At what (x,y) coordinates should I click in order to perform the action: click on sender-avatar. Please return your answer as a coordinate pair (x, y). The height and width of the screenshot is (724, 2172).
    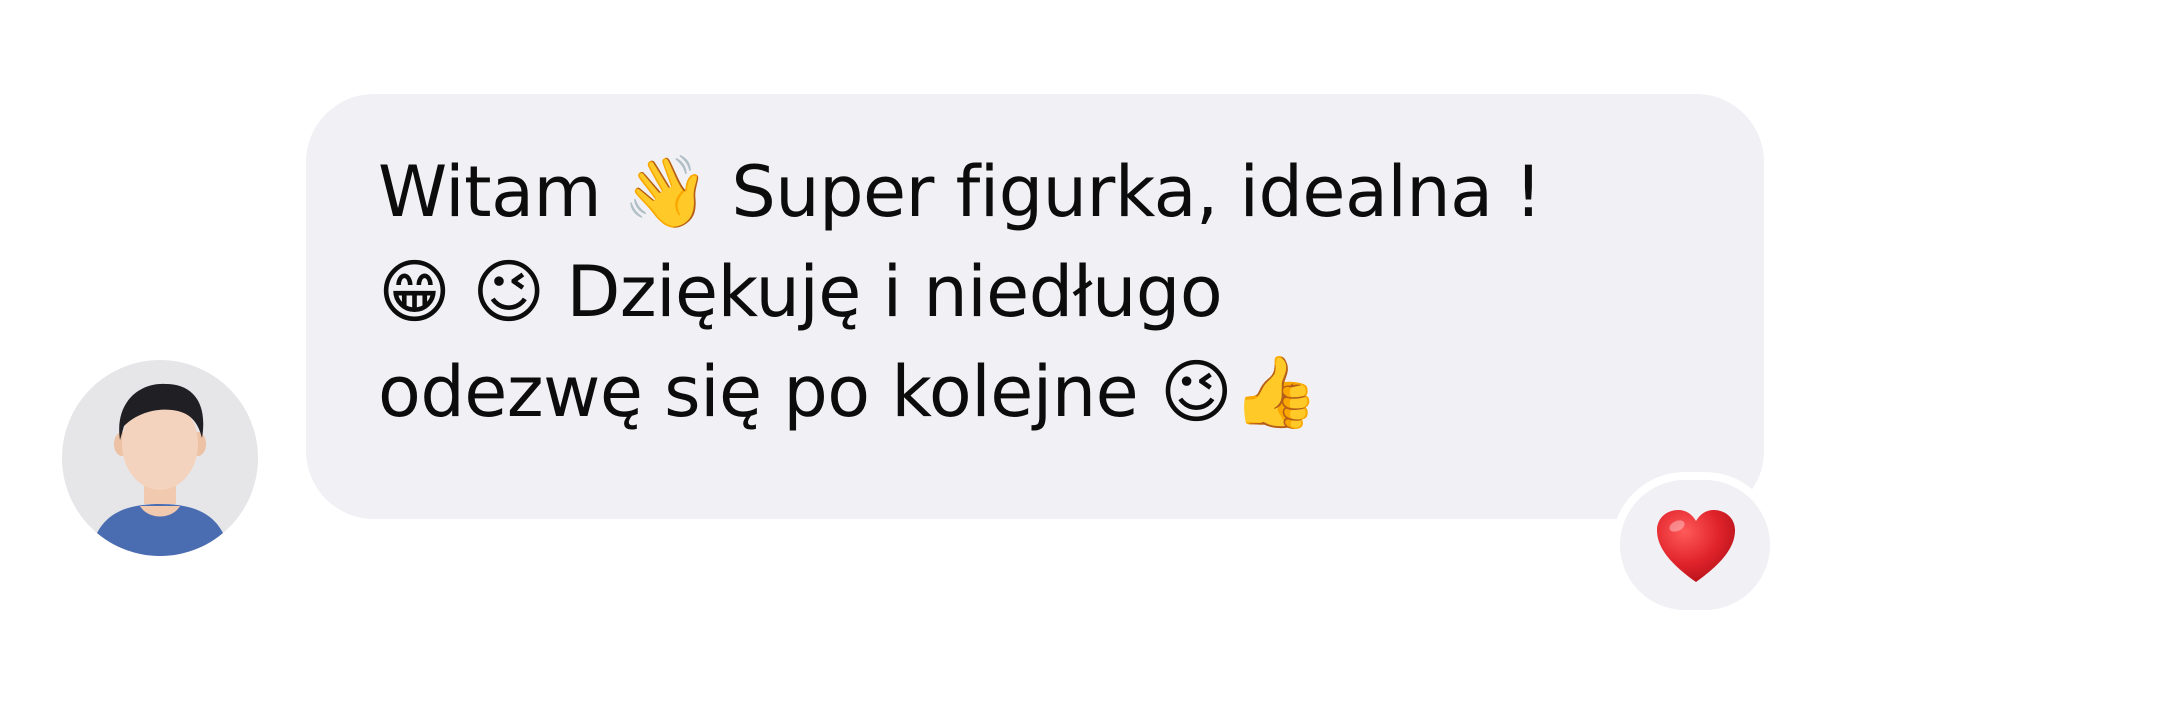
    Looking at the image, I should click on (160, 458).